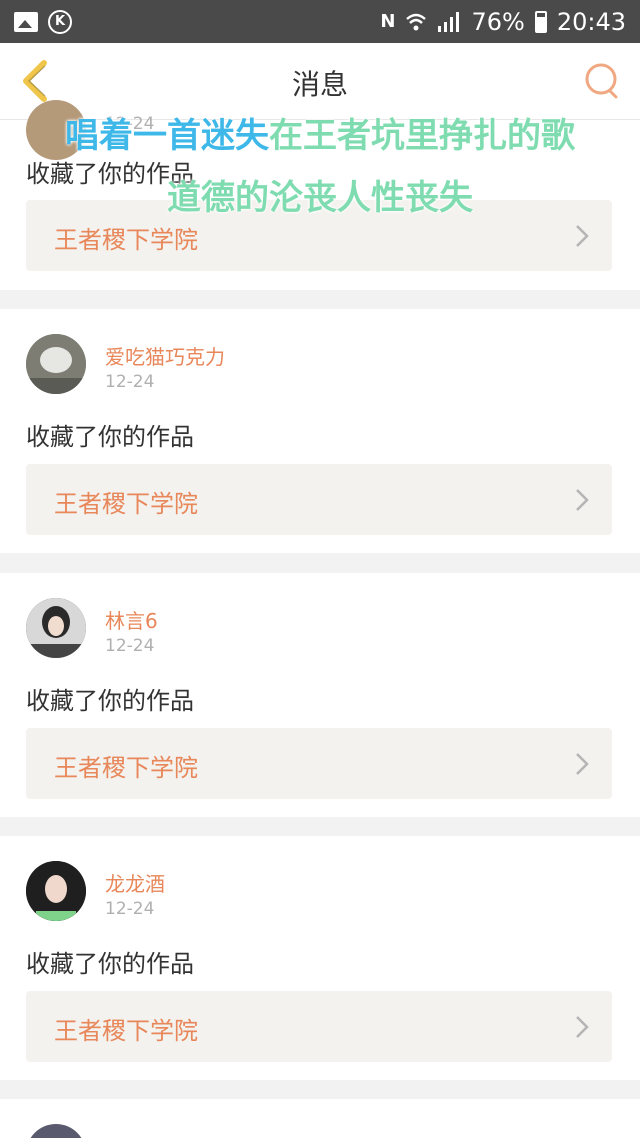 The image size is (640, 1138). I want to click on overlay-caption-line1: 唱着一首迷失在王者坑里挣扎的歌, so click(320, 132).